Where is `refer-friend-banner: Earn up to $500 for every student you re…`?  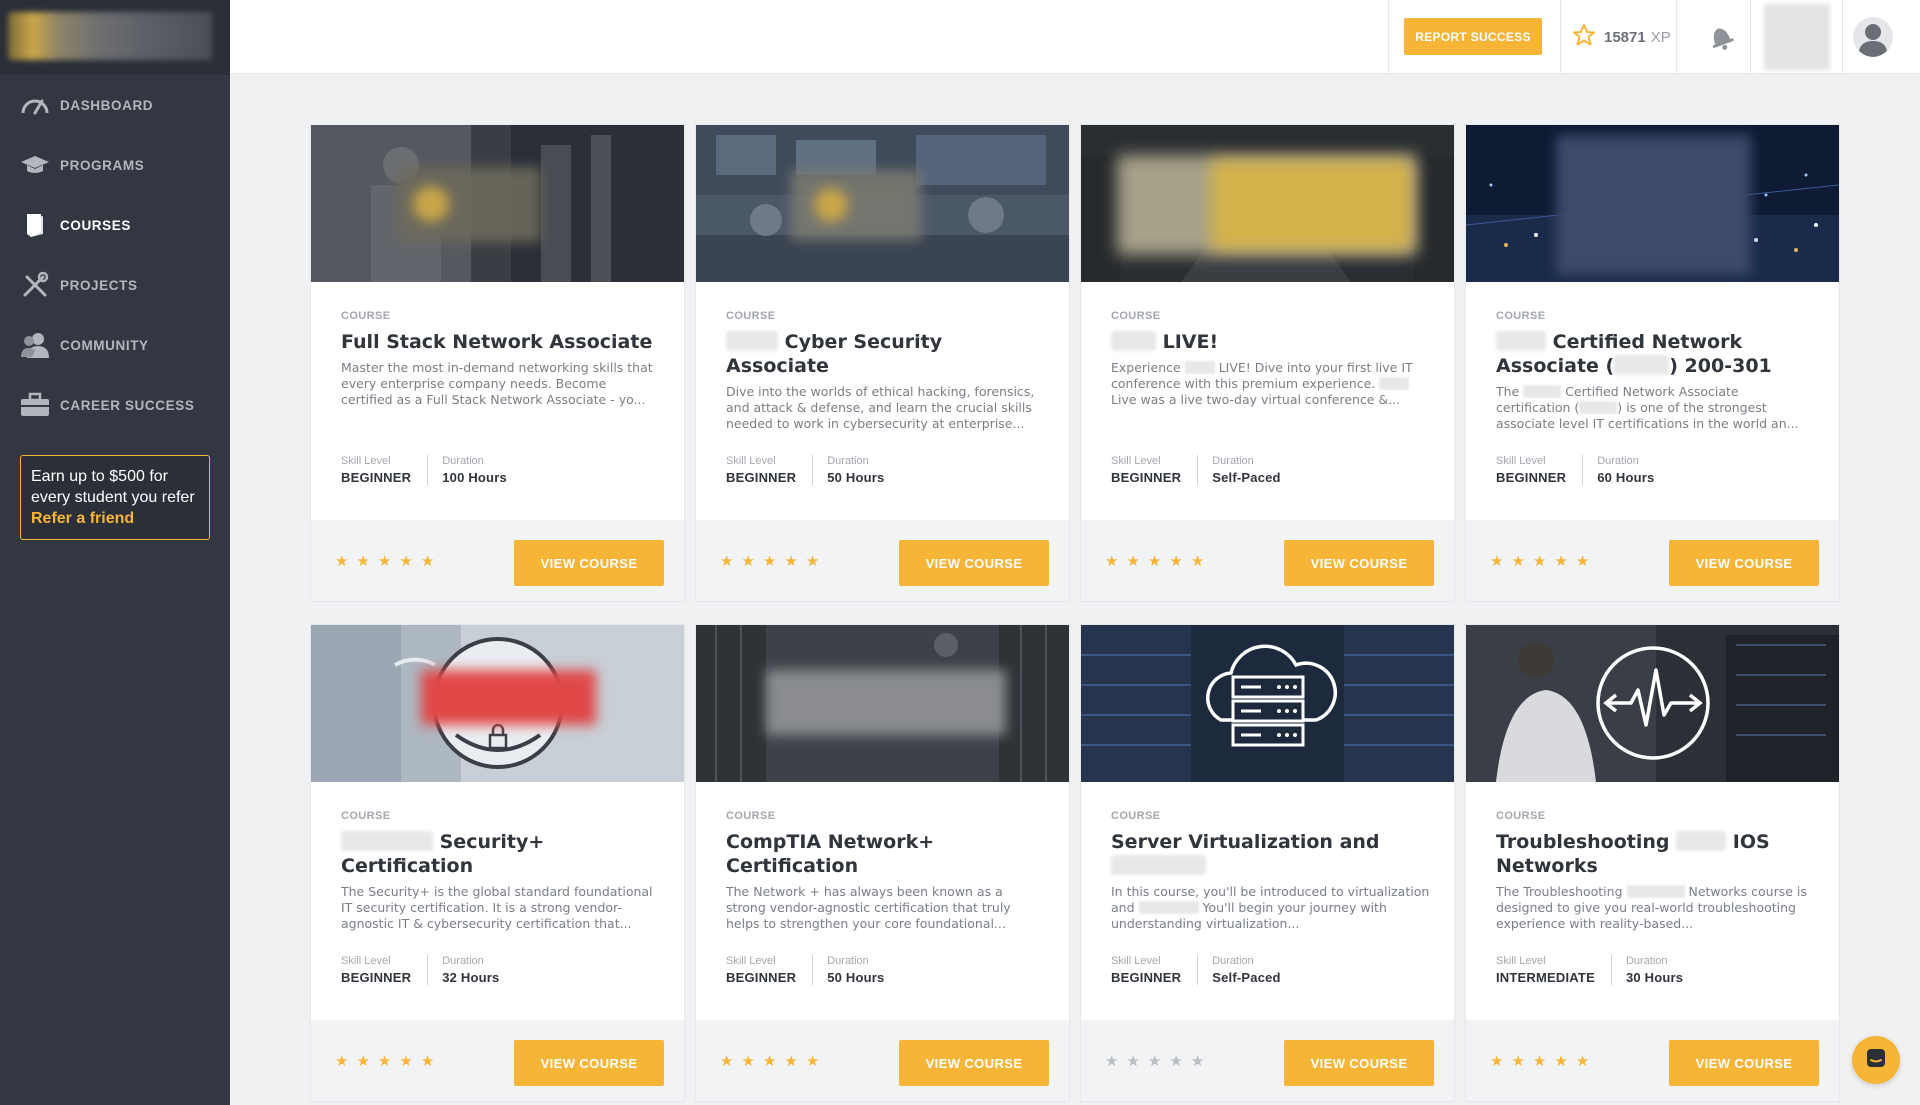
refer-friend-banner: Earn up to $500 for every student you re… is located at coordinates (115, 497).